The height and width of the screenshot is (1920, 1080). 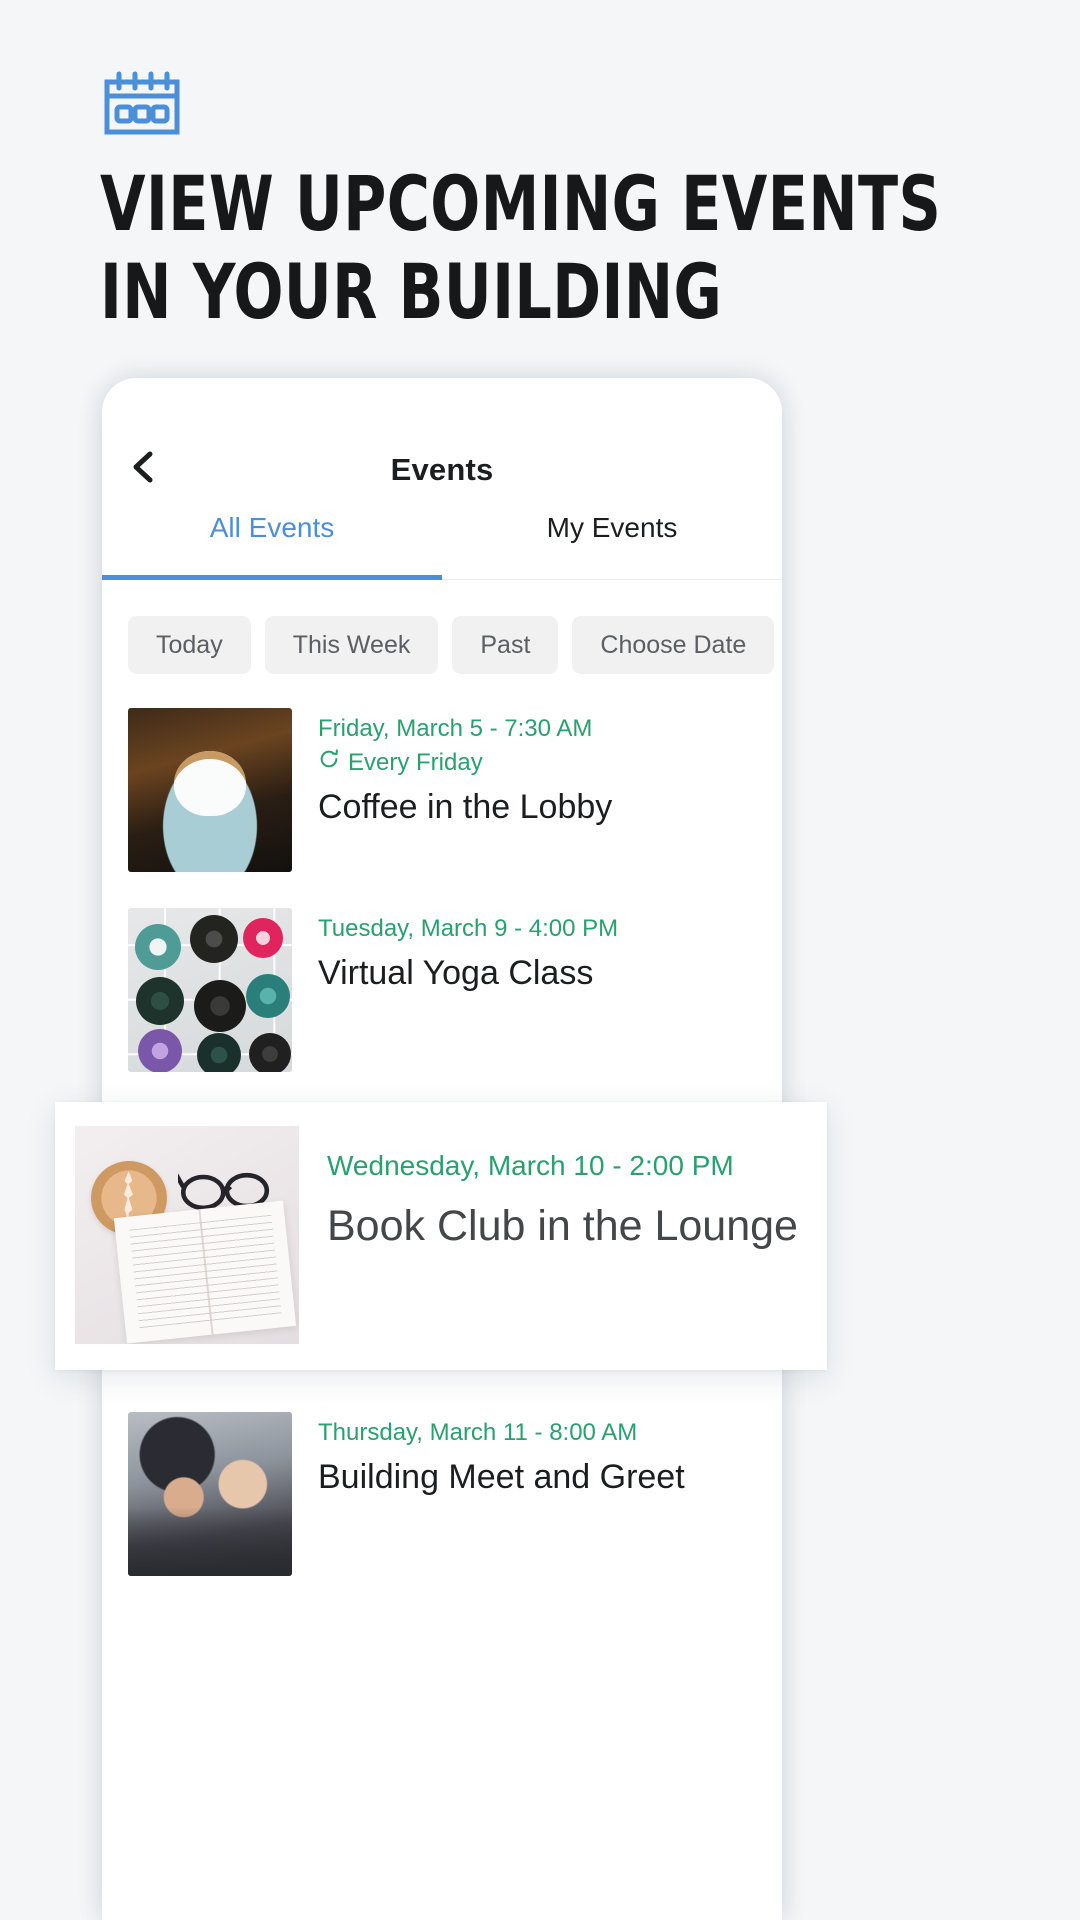 What do you see at coordinates (205, 1272) in the screenshot?
I see `open-book` at bounding box center [205, 1272].